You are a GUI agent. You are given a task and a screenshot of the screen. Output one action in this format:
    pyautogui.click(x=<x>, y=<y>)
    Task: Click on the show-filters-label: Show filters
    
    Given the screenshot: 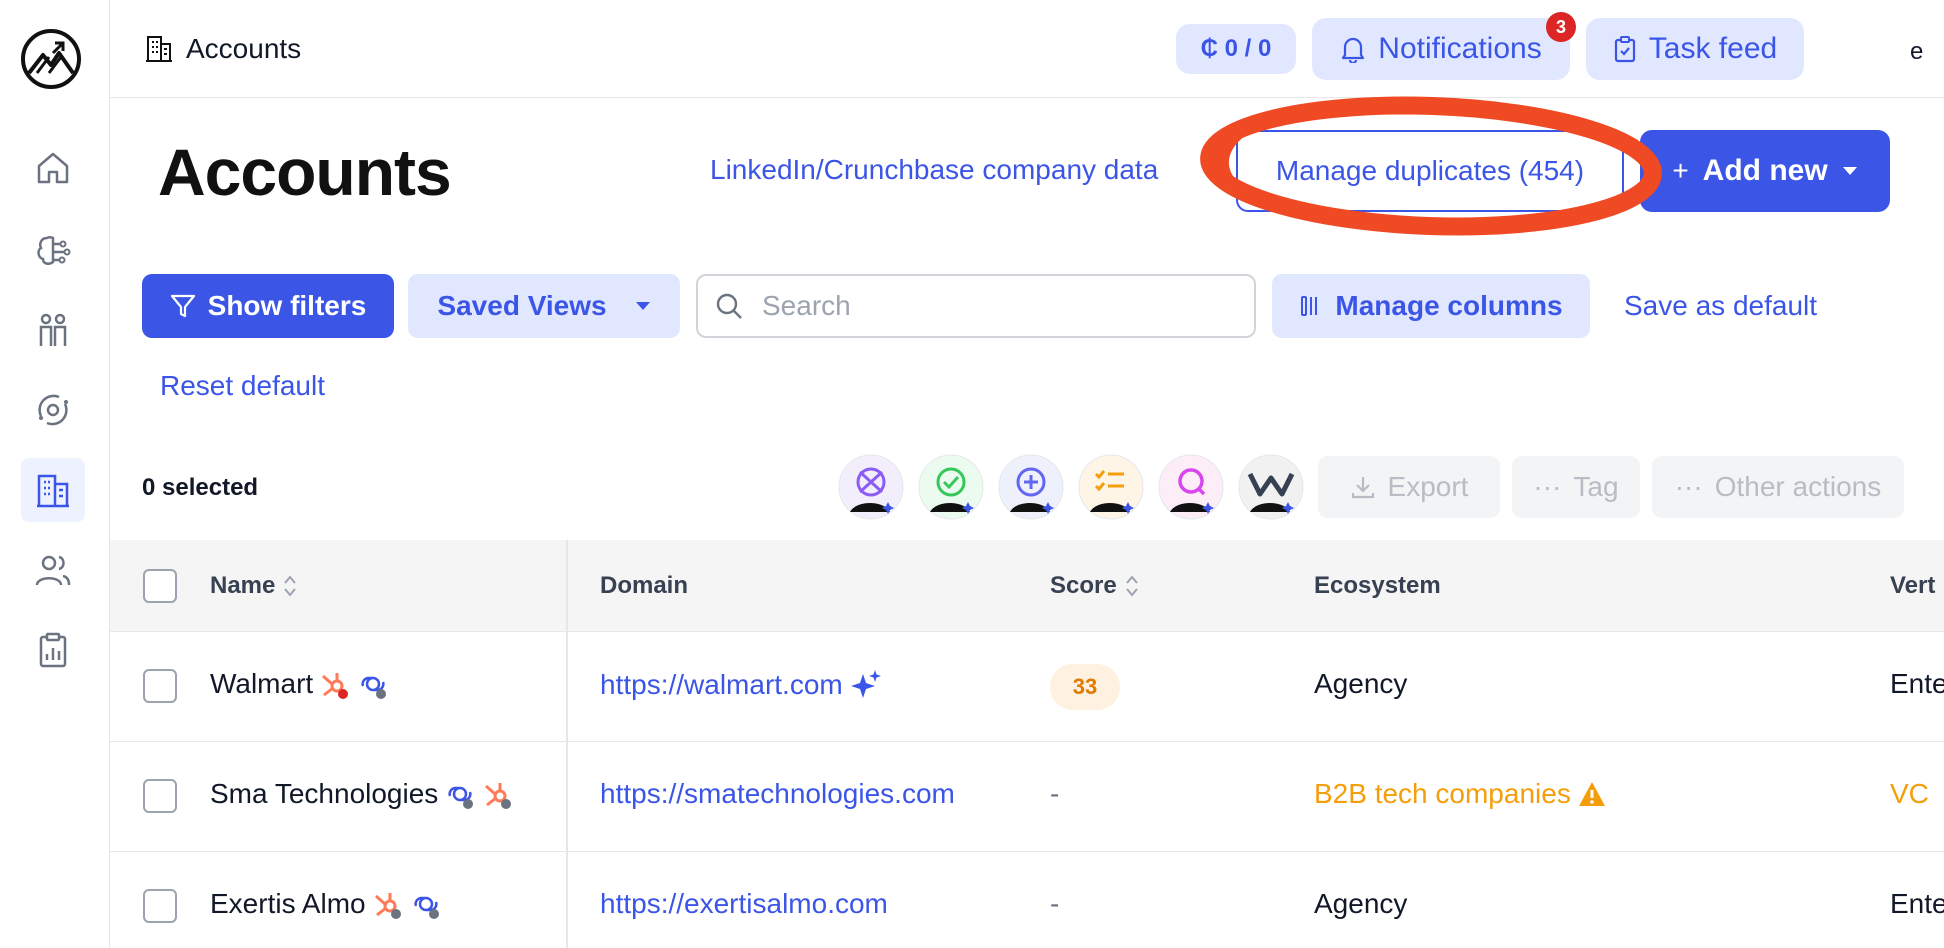 What is the action you would take?
    pyautogui.click(x=287, y=305)
    